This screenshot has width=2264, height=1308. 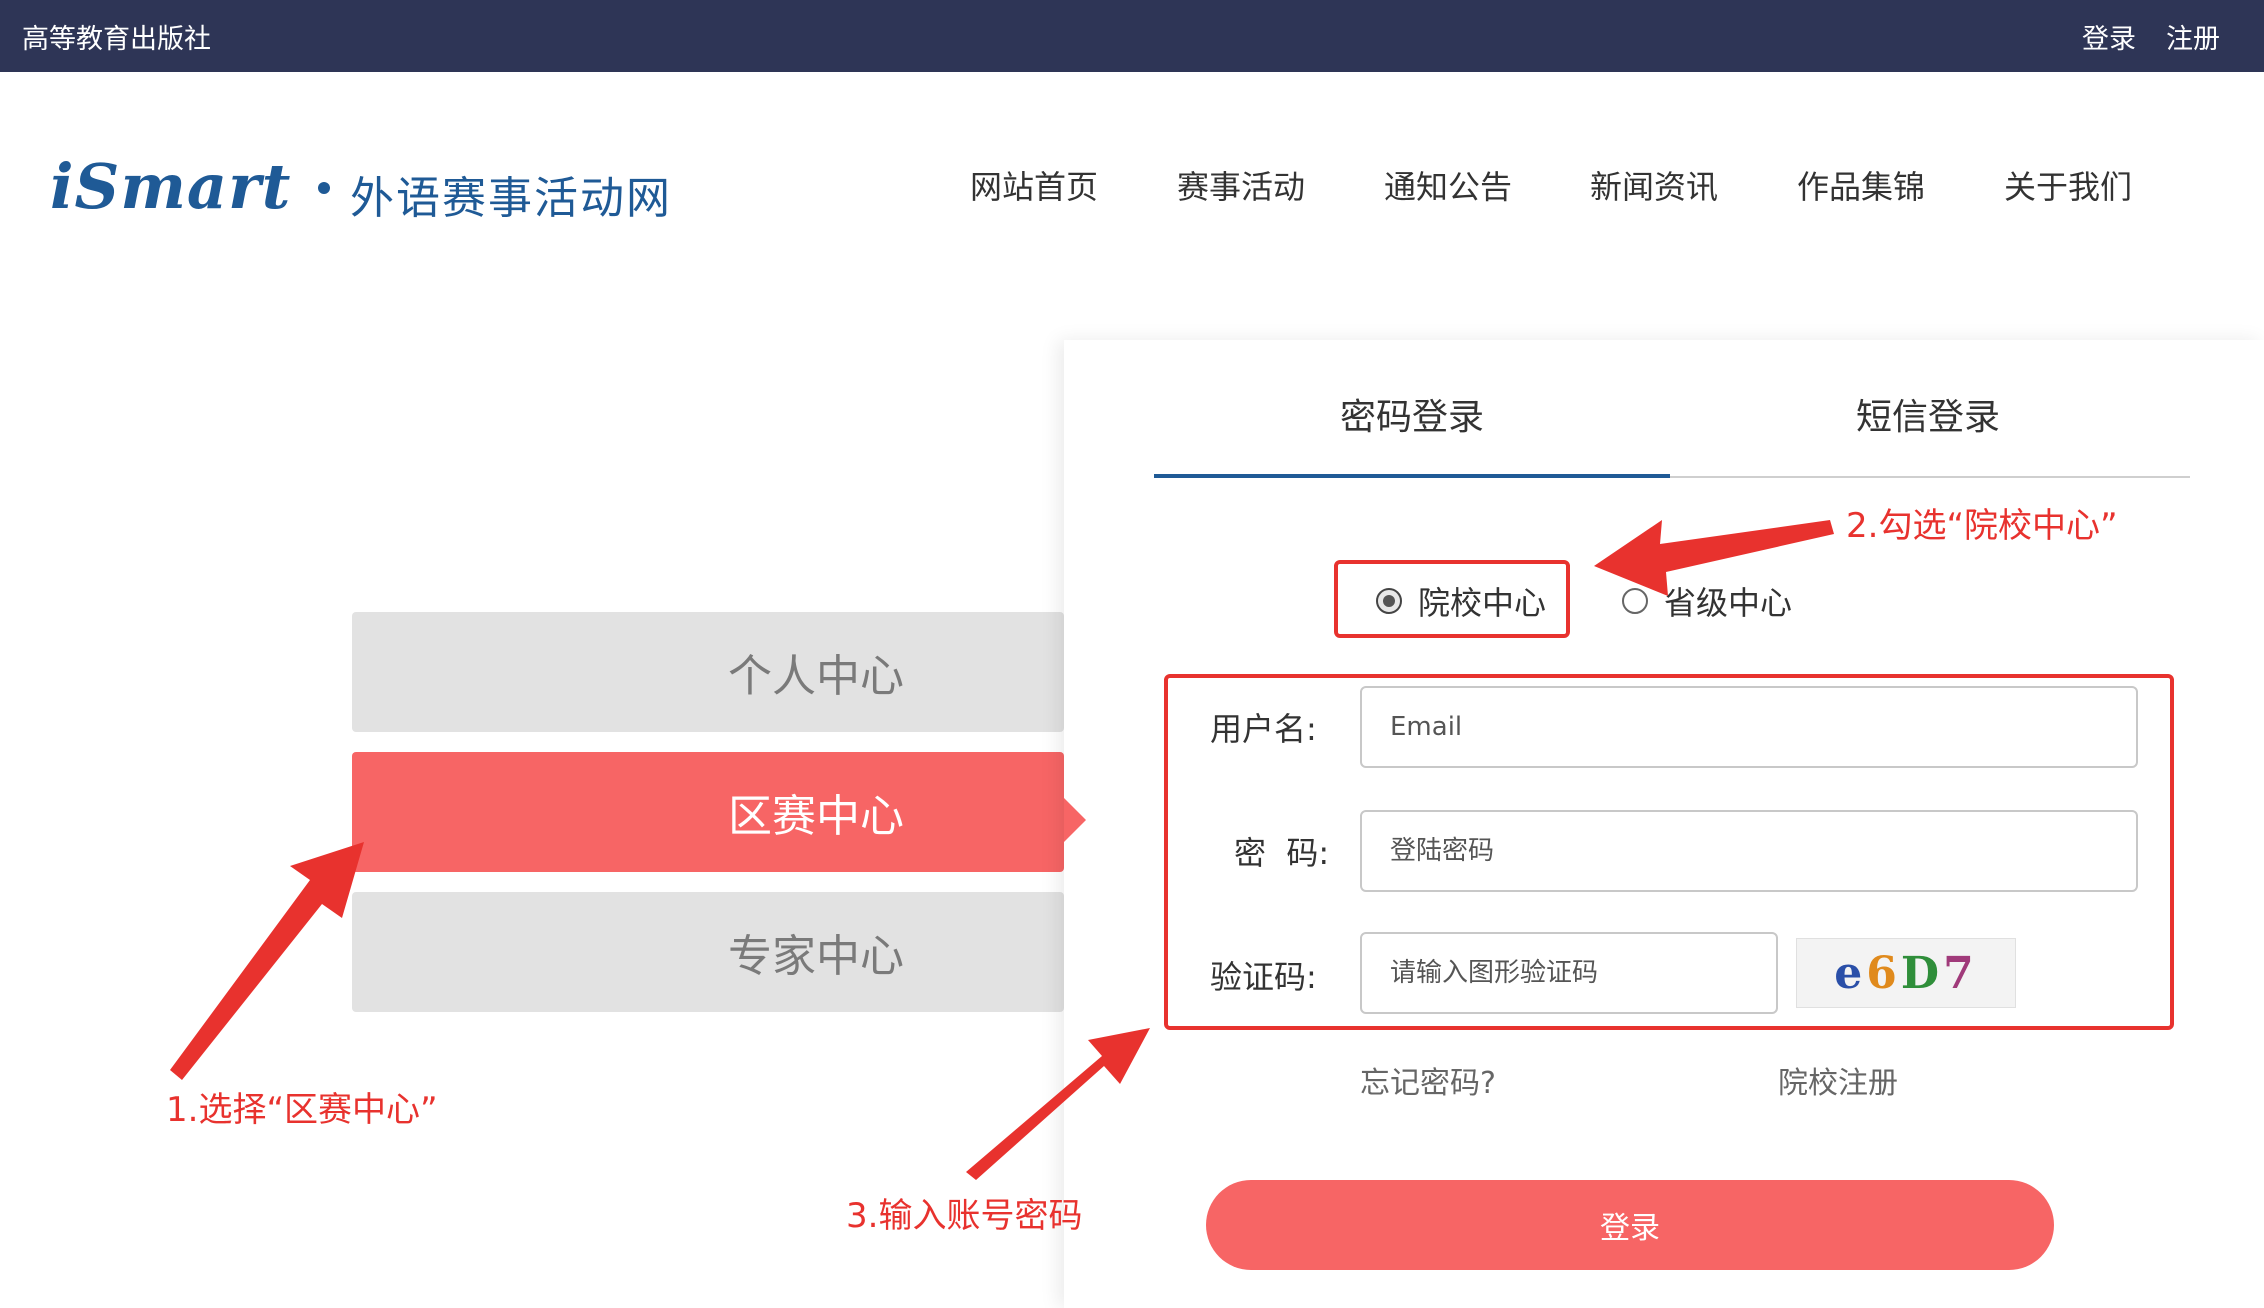 What do you see at coordinates (708, 952) in the screenshot?
I see `role-expert-center: 专家中心` at bounding box center [708, 952].